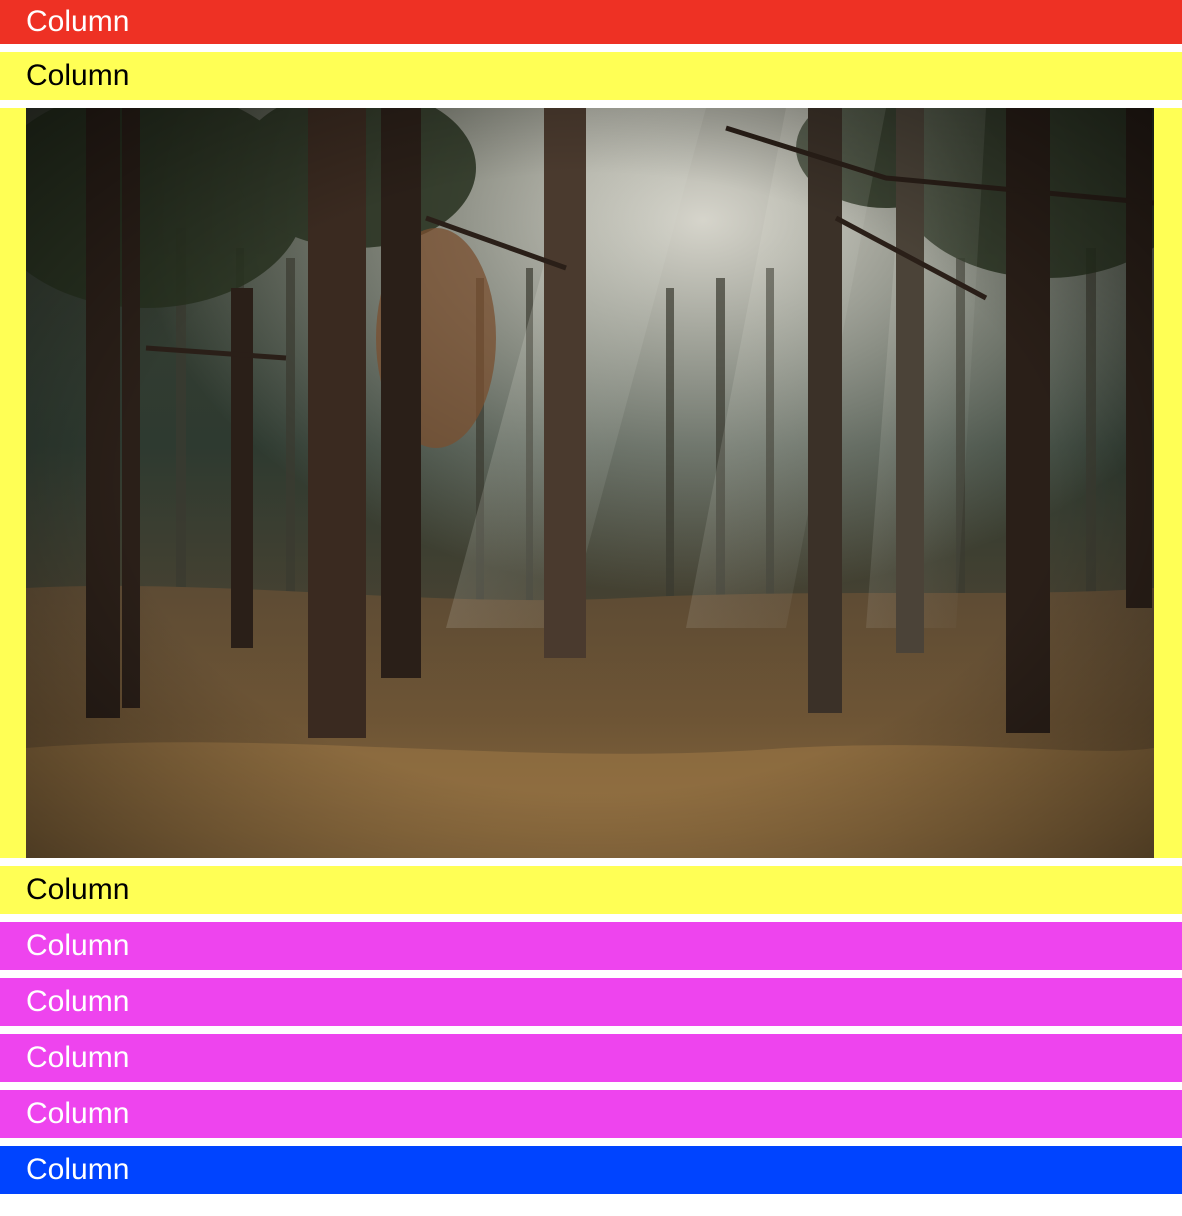 Image resolution: width=1182 pixels, height=1216 pixels. I want to click on column-row-yellow-top: Column, so click(591, 76).